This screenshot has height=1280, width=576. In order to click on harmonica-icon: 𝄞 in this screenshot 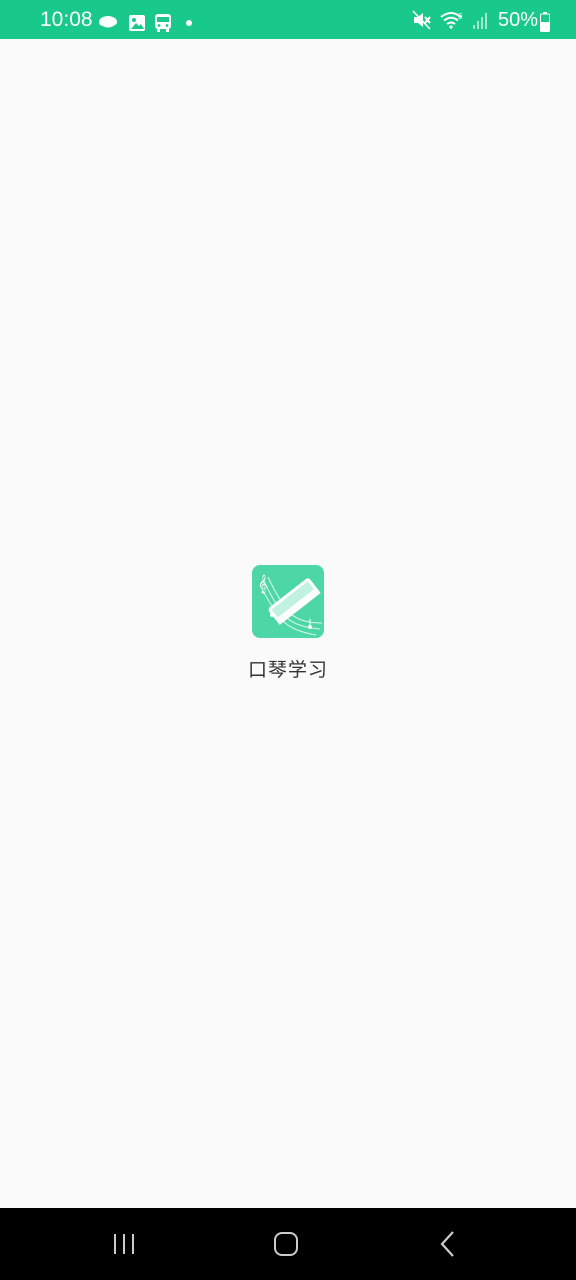, I will do `click(288, 601)`.